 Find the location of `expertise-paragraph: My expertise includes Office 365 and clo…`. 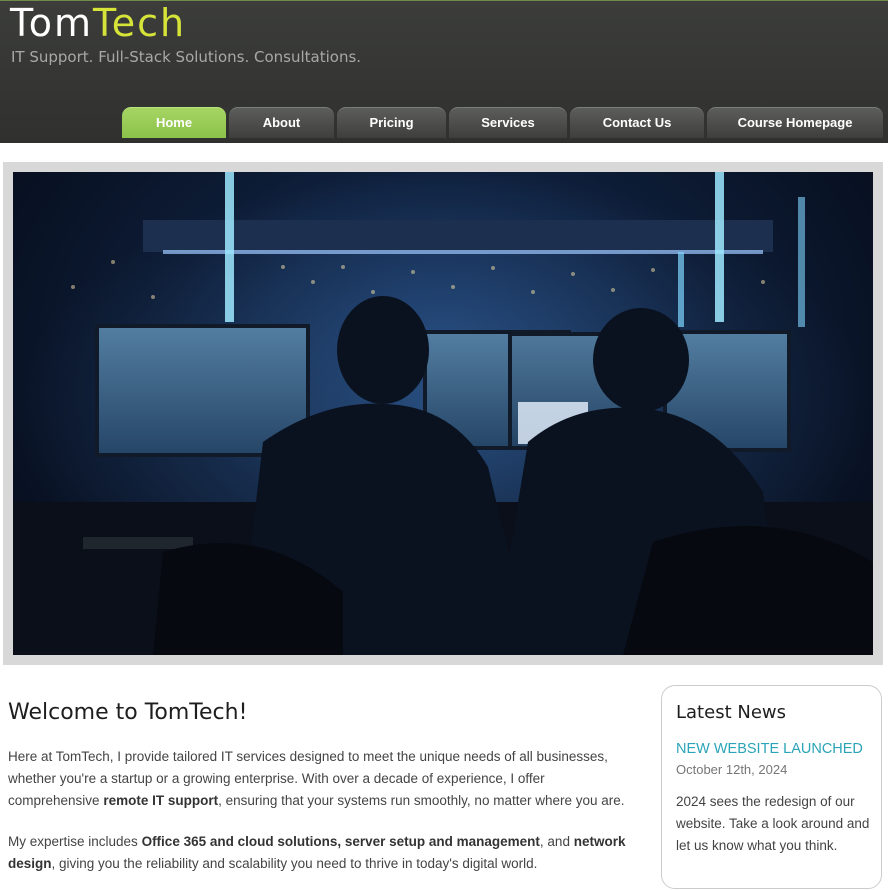

expertise-paragraph: My expertise includes Office 365 and clo… is located at coordinates (318, 853).